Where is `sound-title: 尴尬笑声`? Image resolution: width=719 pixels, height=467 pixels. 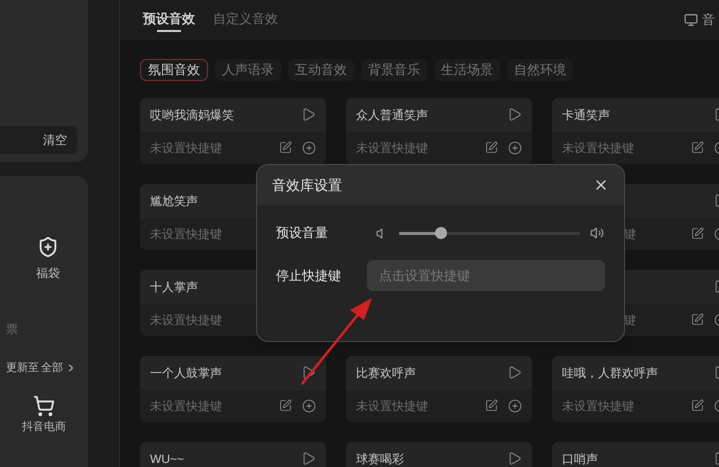
sound-title: 尴尬笑声 is located at coordinates (174, 201).